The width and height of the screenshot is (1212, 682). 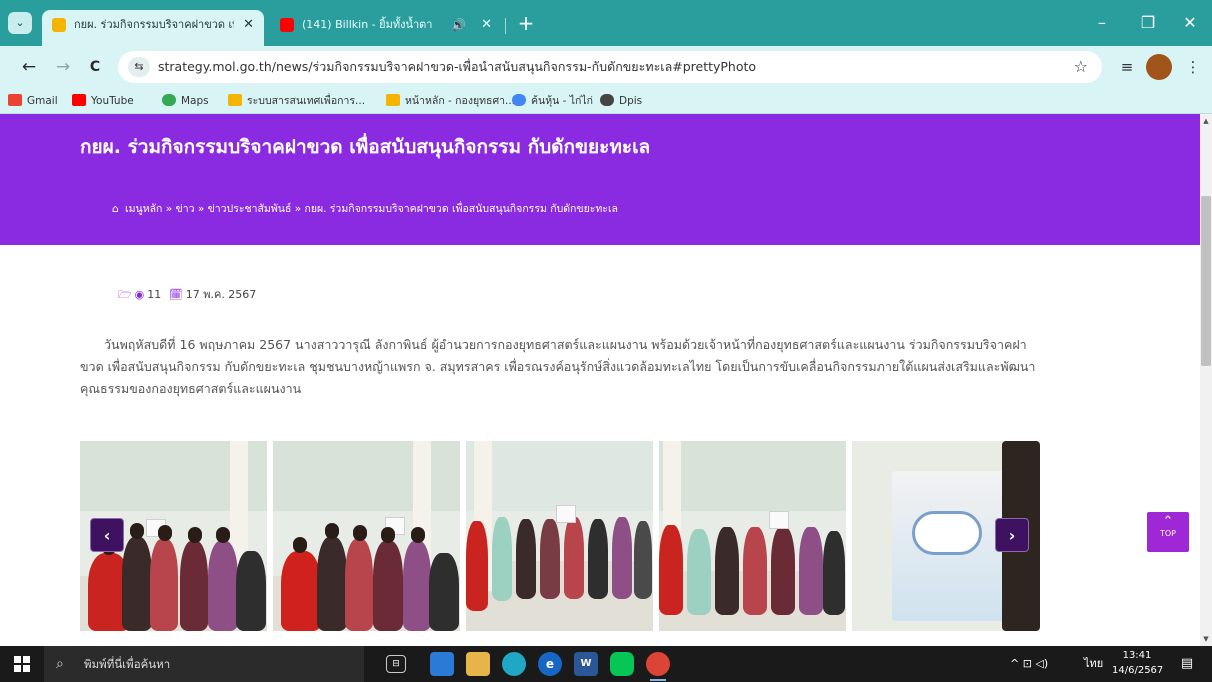 I want to click on tab-youtube: (141) Billkin - ยิ้มทั้งน้ำตา (Alo 🔊 ✕, so click(x=386, y=25).